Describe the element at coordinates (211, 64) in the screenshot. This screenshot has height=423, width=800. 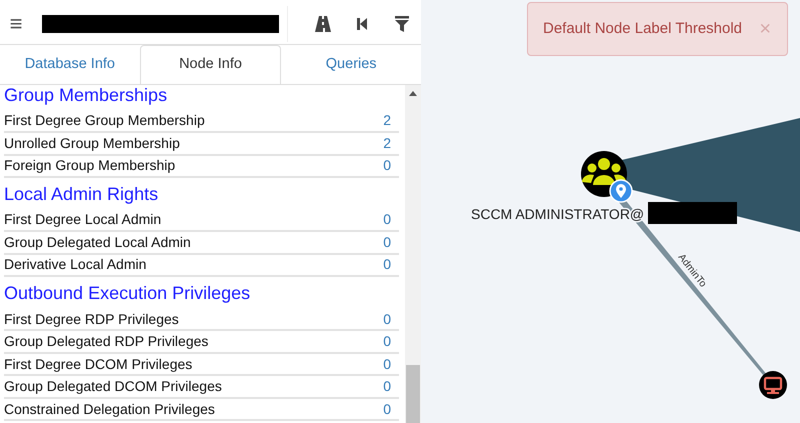
I see `tab: Node Info` at that location.